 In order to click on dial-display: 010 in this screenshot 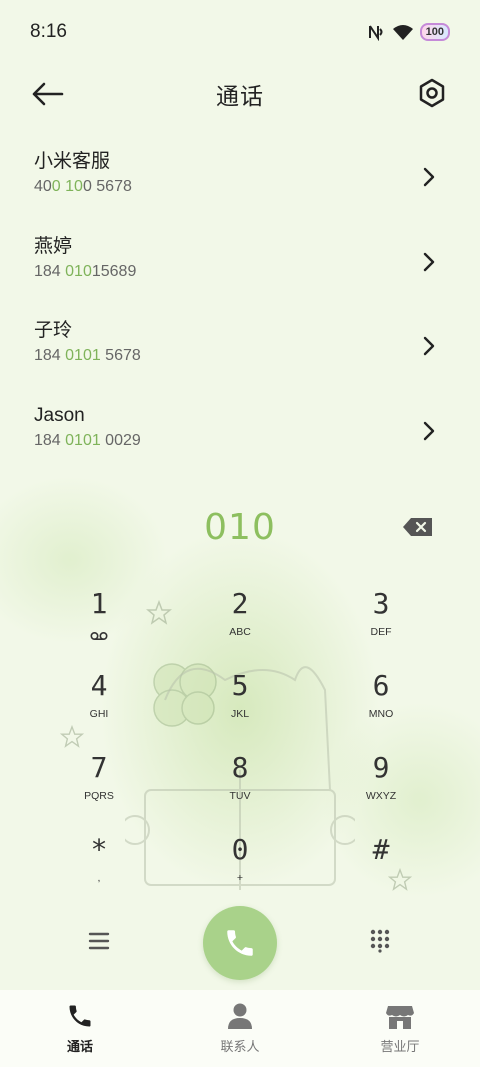, I will do `click(240, 528)`.